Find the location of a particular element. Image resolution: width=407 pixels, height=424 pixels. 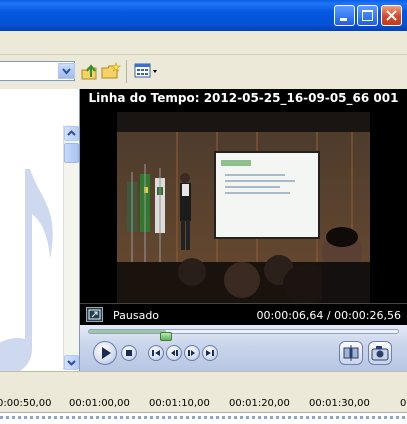

previous-frame-button is located at coordinates (174, 353).